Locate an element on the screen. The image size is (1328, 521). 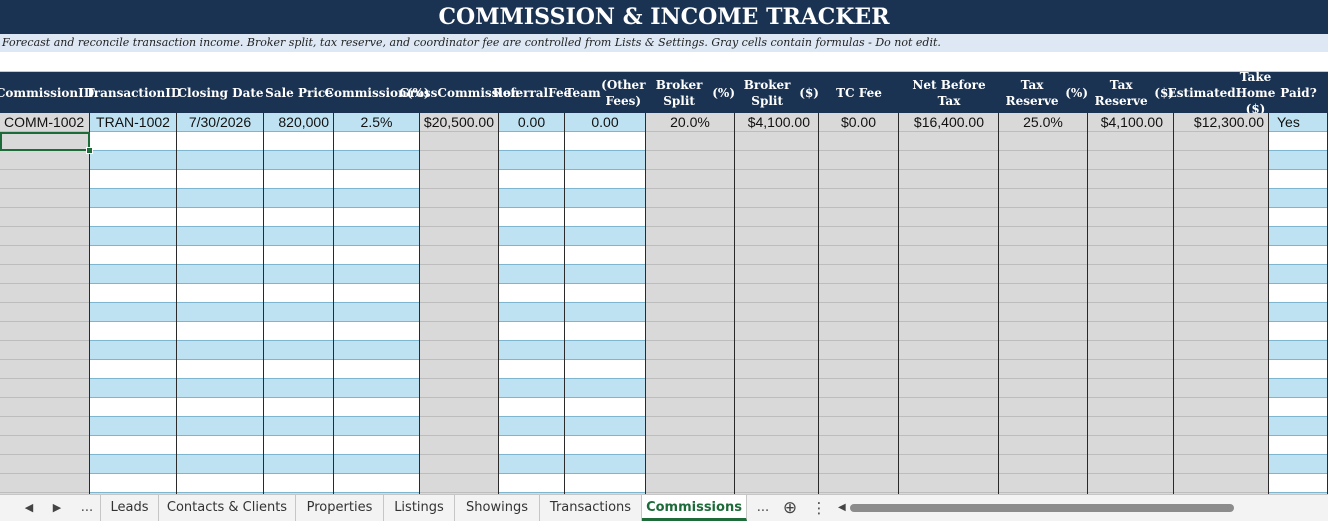
input-column is located at coordinates (220, 303).